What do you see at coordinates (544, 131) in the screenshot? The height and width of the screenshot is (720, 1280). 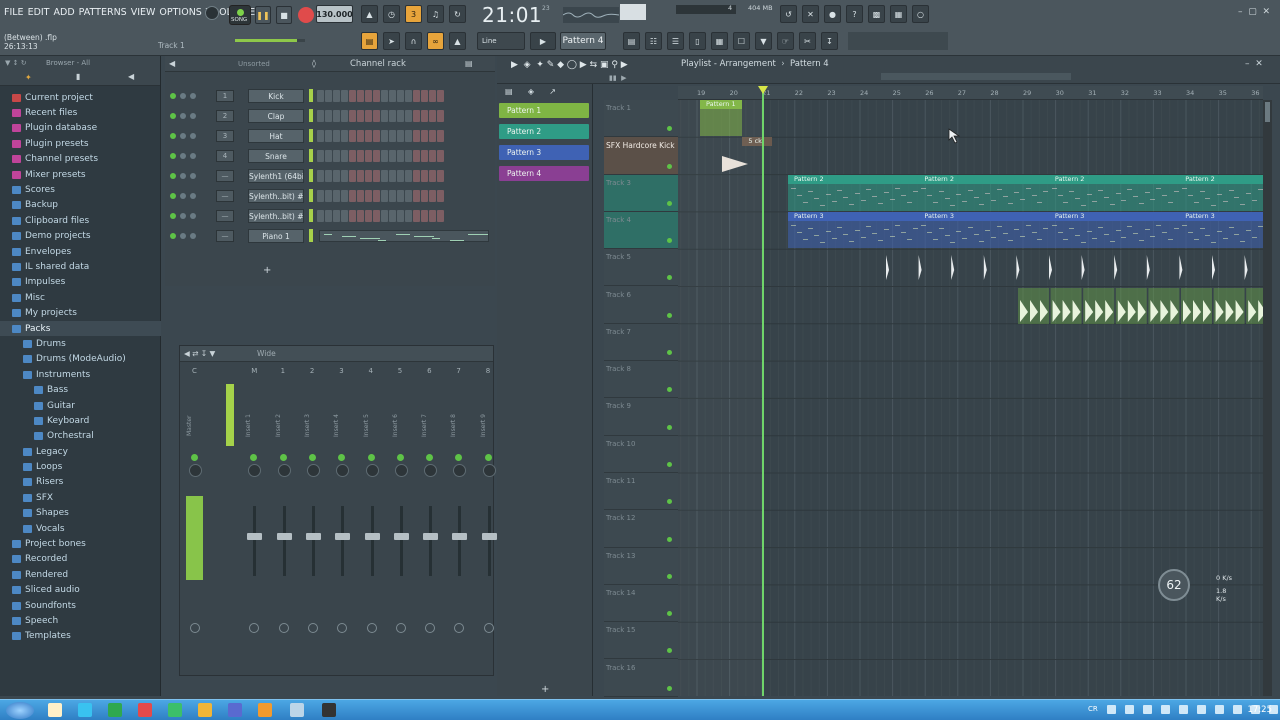 I see `pattern-item: Pattern 2` at bounding box center [544, 131].